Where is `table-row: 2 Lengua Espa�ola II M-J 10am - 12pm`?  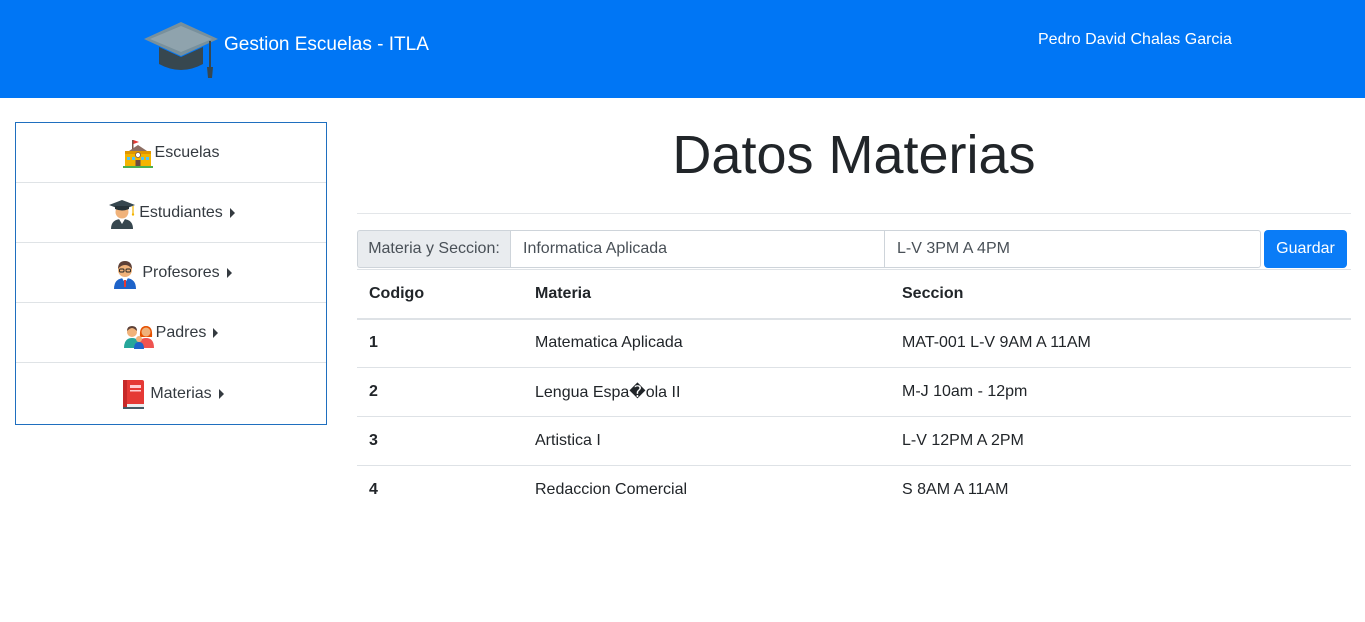 table-row: 2 Lengua Espa�ola II M-J 10am - 12pm is located at coordinates (854, 392).